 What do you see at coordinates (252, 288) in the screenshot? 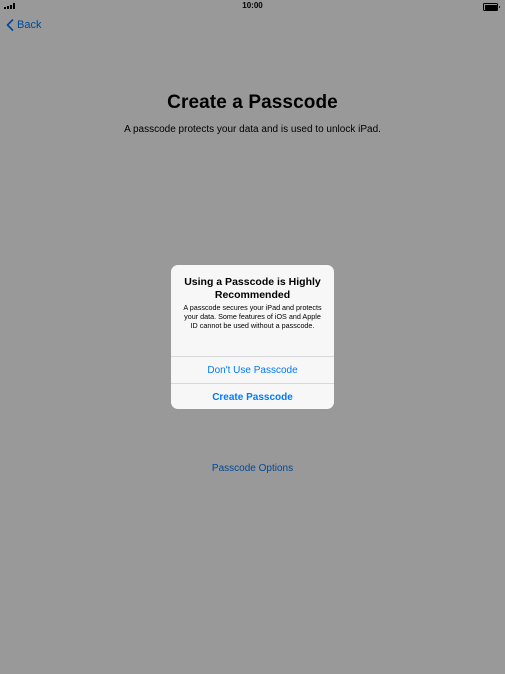
I see `alert-title: Using a Passcode is Highly Recommended` at bounding box center [252, 288].